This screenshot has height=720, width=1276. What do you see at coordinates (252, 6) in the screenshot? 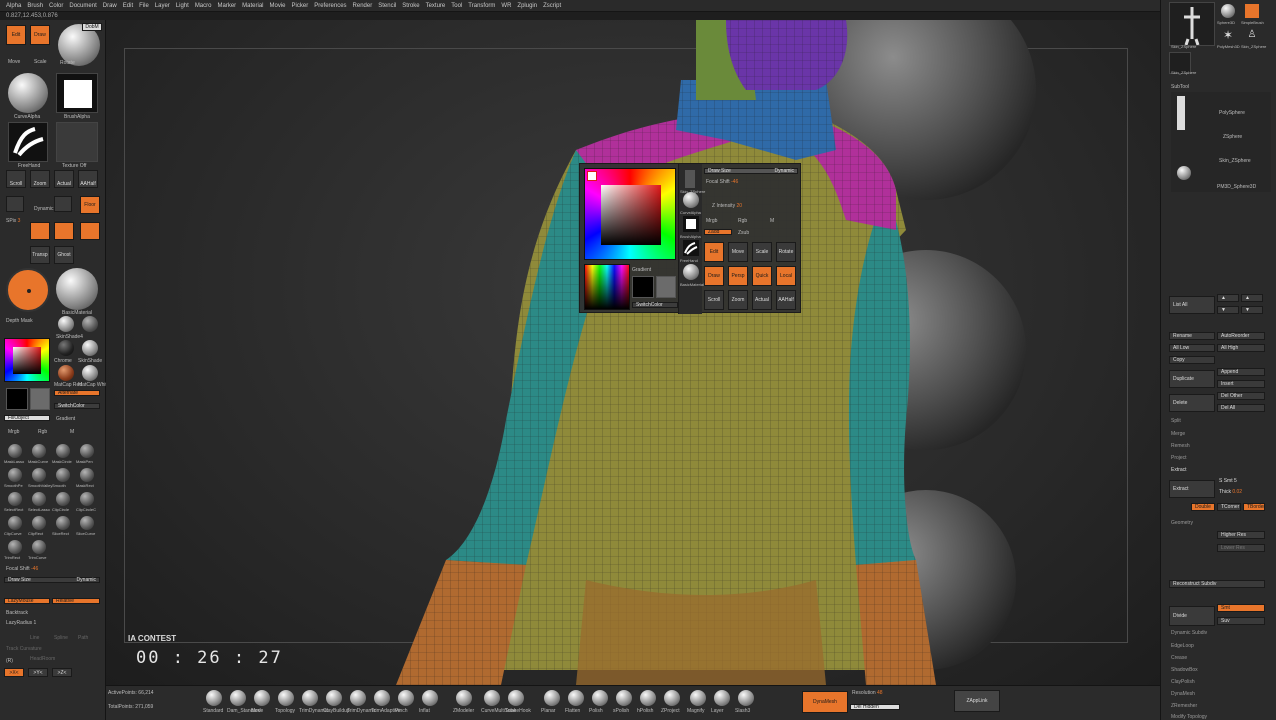
I see `menu-material: Material` at bounding box center [252, 6].